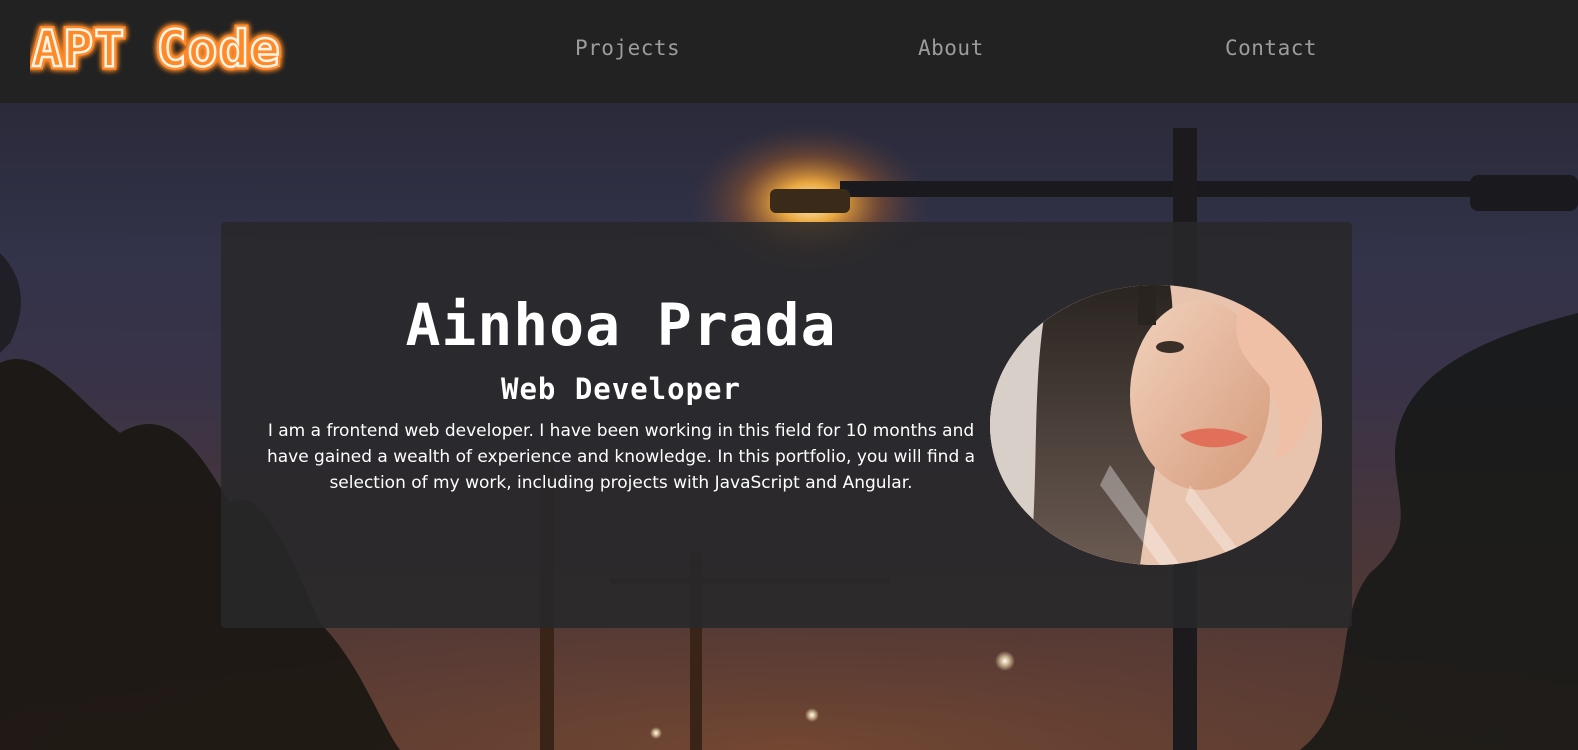  What do you see at coordinates (621, 325) in the screenshot?
I see `developer-name: Ainhoa Prada` at bounding box center [621, 325].